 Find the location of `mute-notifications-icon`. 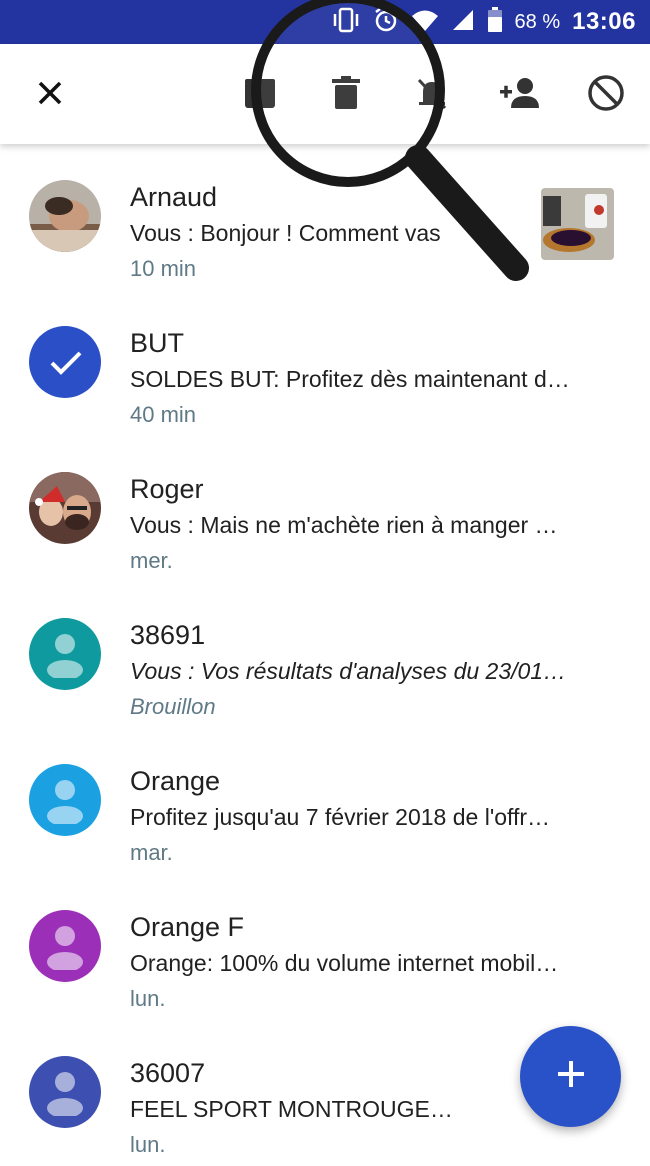

mute-notifications-icon is located at coordinates (432, 95).